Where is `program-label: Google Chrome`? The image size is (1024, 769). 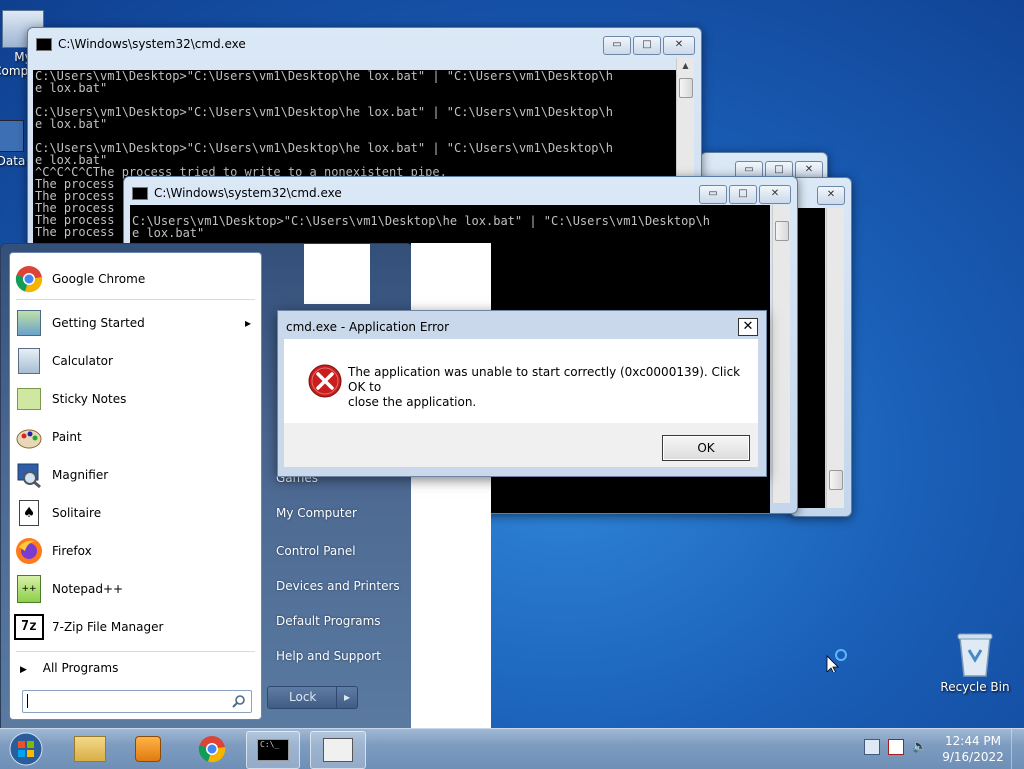
program-label: Google Chrome is located at coordinates (99, 279).